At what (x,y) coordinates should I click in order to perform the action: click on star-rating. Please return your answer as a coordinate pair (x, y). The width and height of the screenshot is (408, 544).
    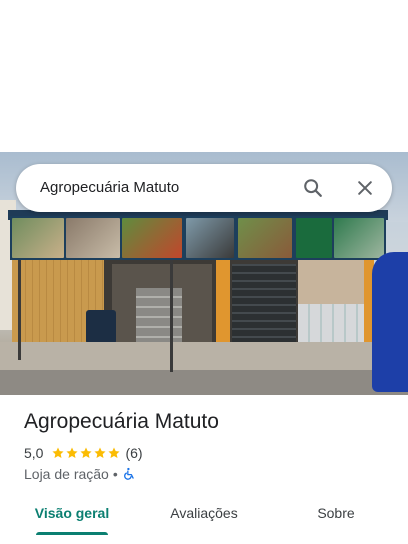
    Looking at the image, I should click on (86, 453).